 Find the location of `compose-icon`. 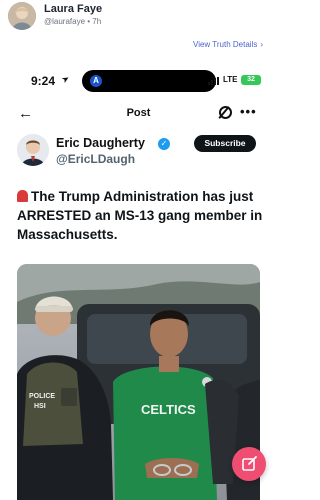

compose-icon is located at coordinates (249, 463).